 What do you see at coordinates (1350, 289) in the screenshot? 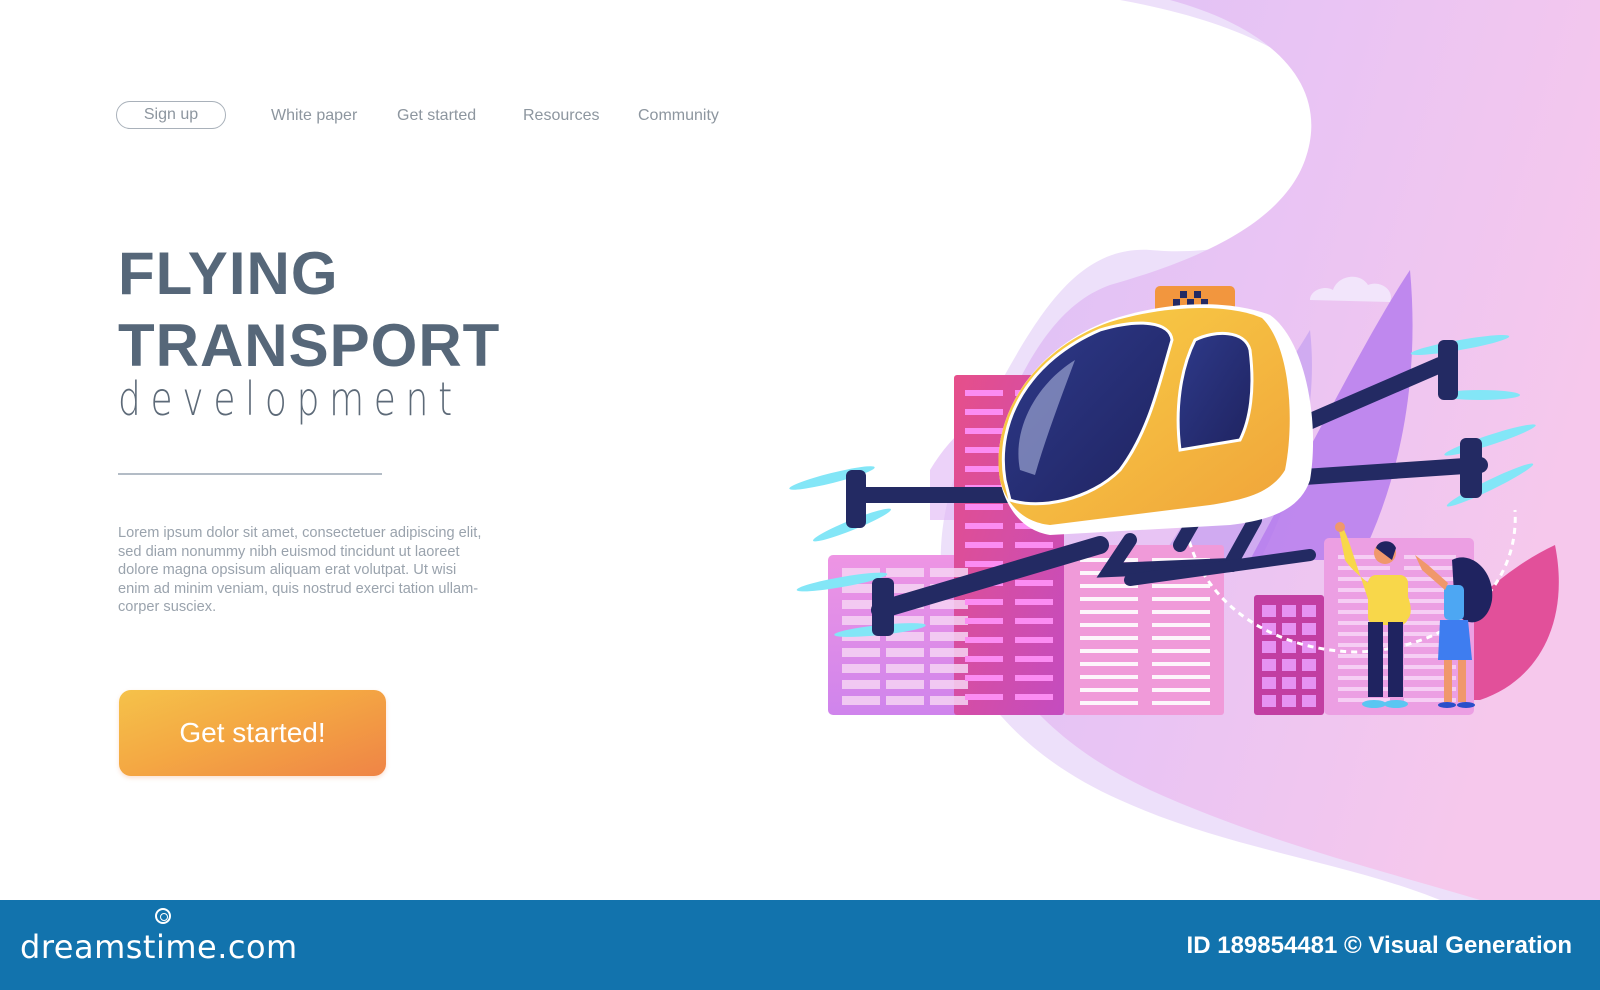
I see `cloud-shape` at bounding box center [1350, 289].